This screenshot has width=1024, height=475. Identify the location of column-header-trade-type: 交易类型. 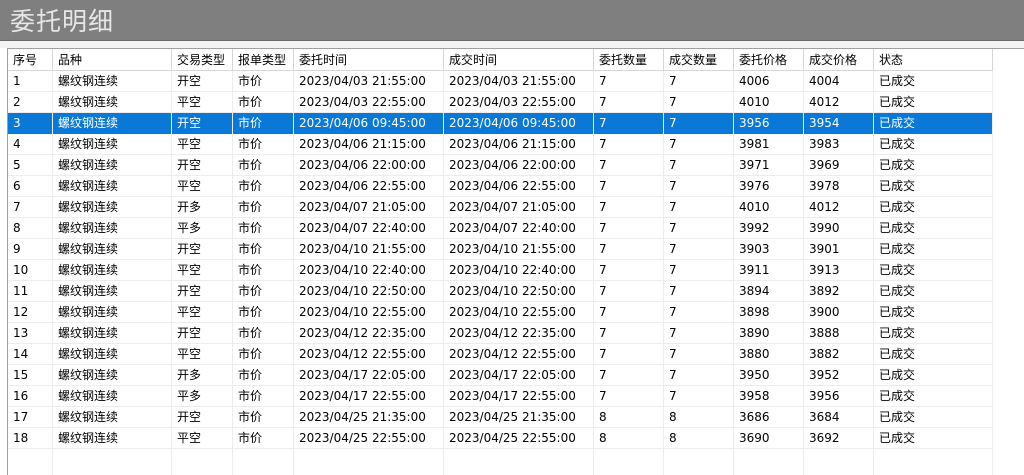
(202, 60).